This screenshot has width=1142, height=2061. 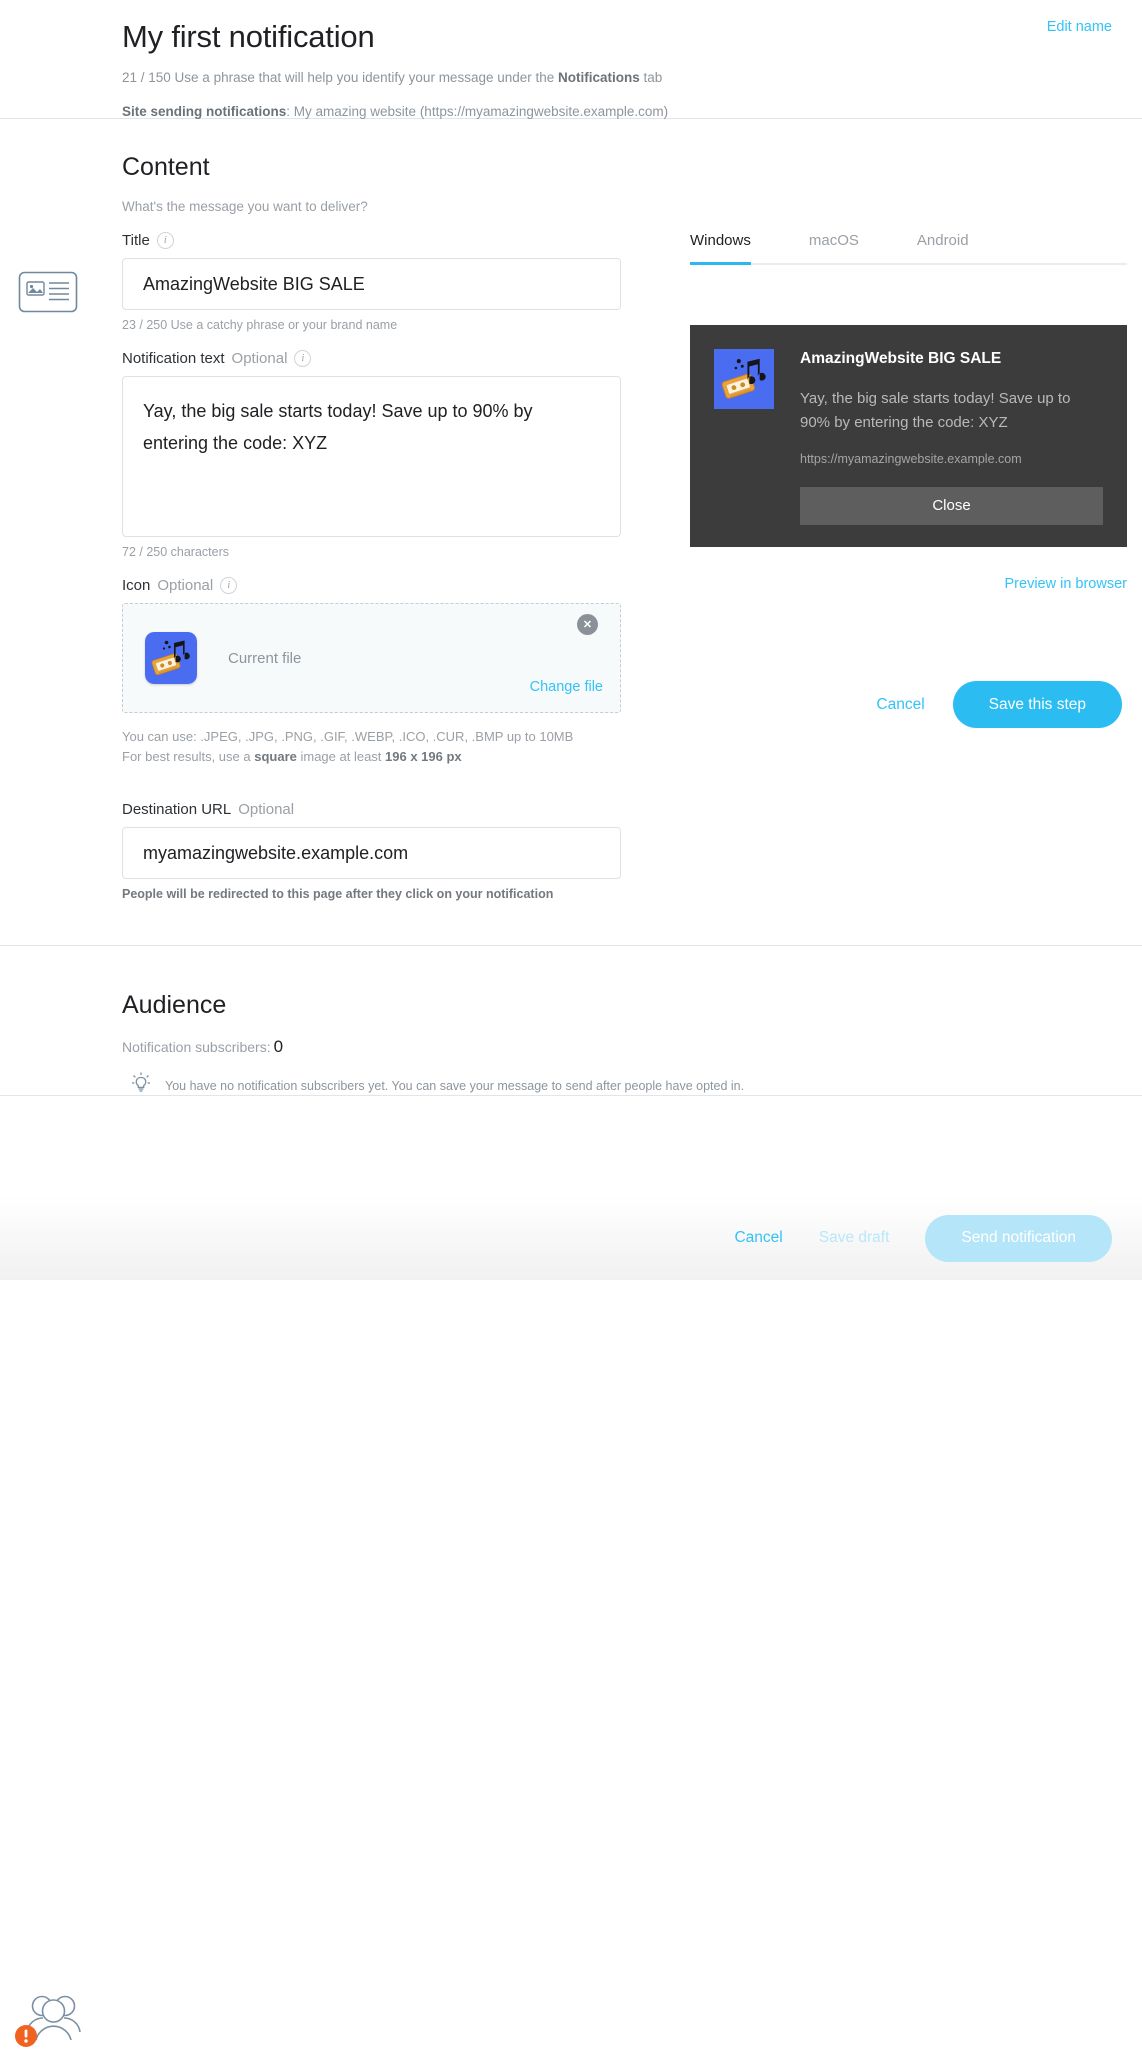 What do you see at coordinates (943, 247) in the screenshot?
I see `tab-android: Android` at bounding box center [943, 247].